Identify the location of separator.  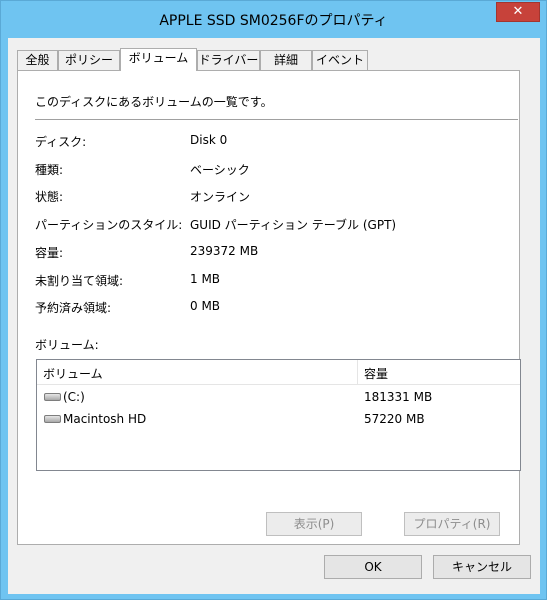
(276, 119).